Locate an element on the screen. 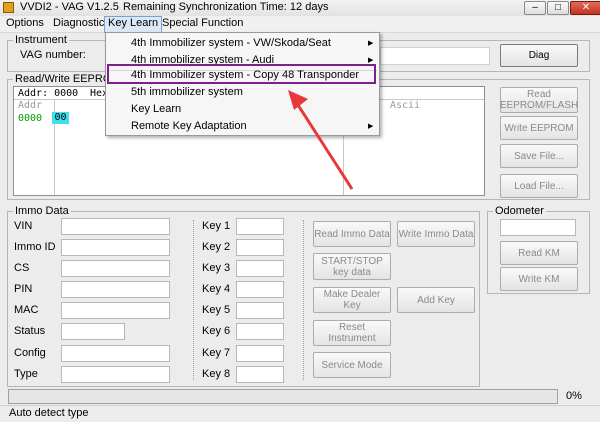  key8-label: Key 8 is located at coordinates (216, 374).